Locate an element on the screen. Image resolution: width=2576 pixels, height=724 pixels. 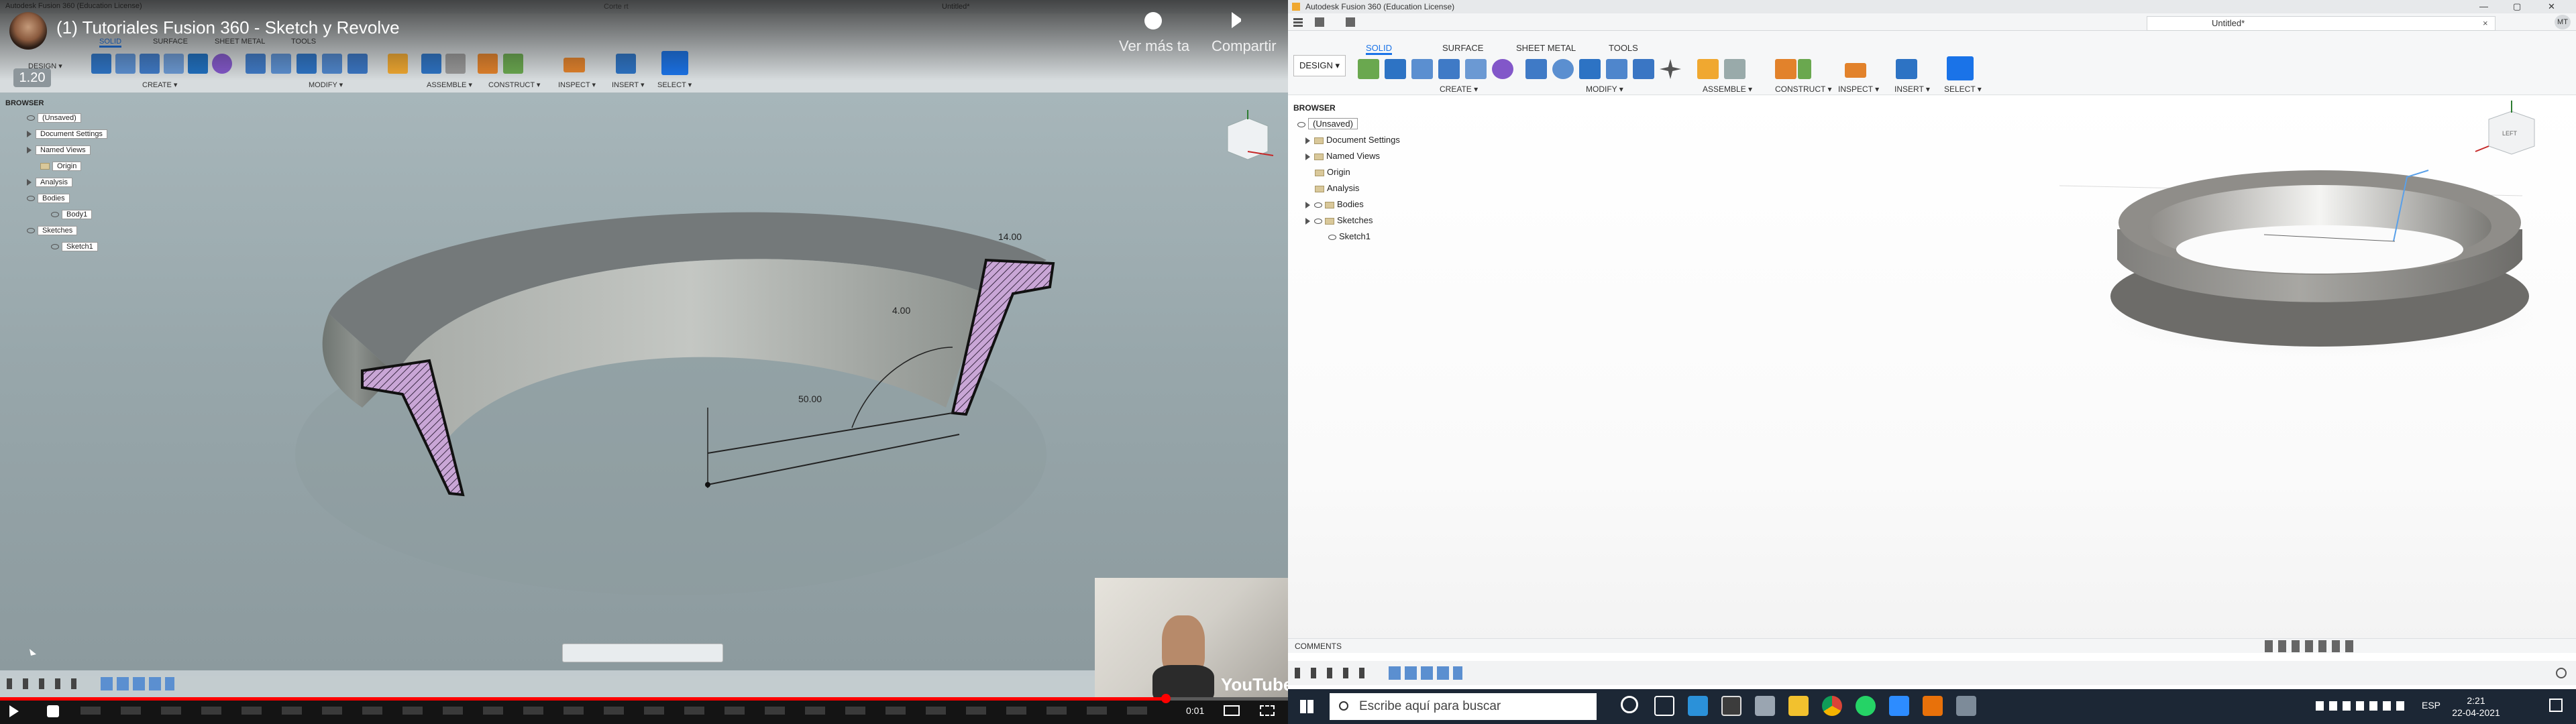
group-construct: CONSTRUCT ▾ is located at coordinates (1803, 89).